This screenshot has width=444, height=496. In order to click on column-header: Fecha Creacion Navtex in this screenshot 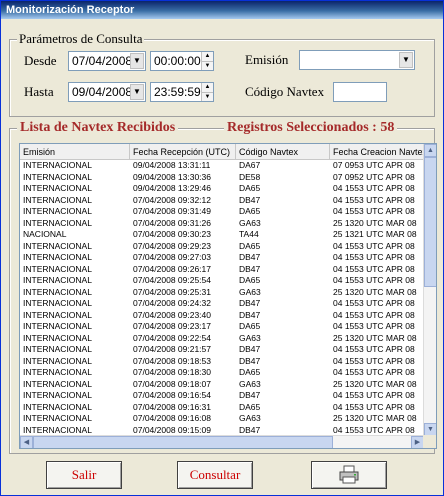, I will do `click(377, 152)`.